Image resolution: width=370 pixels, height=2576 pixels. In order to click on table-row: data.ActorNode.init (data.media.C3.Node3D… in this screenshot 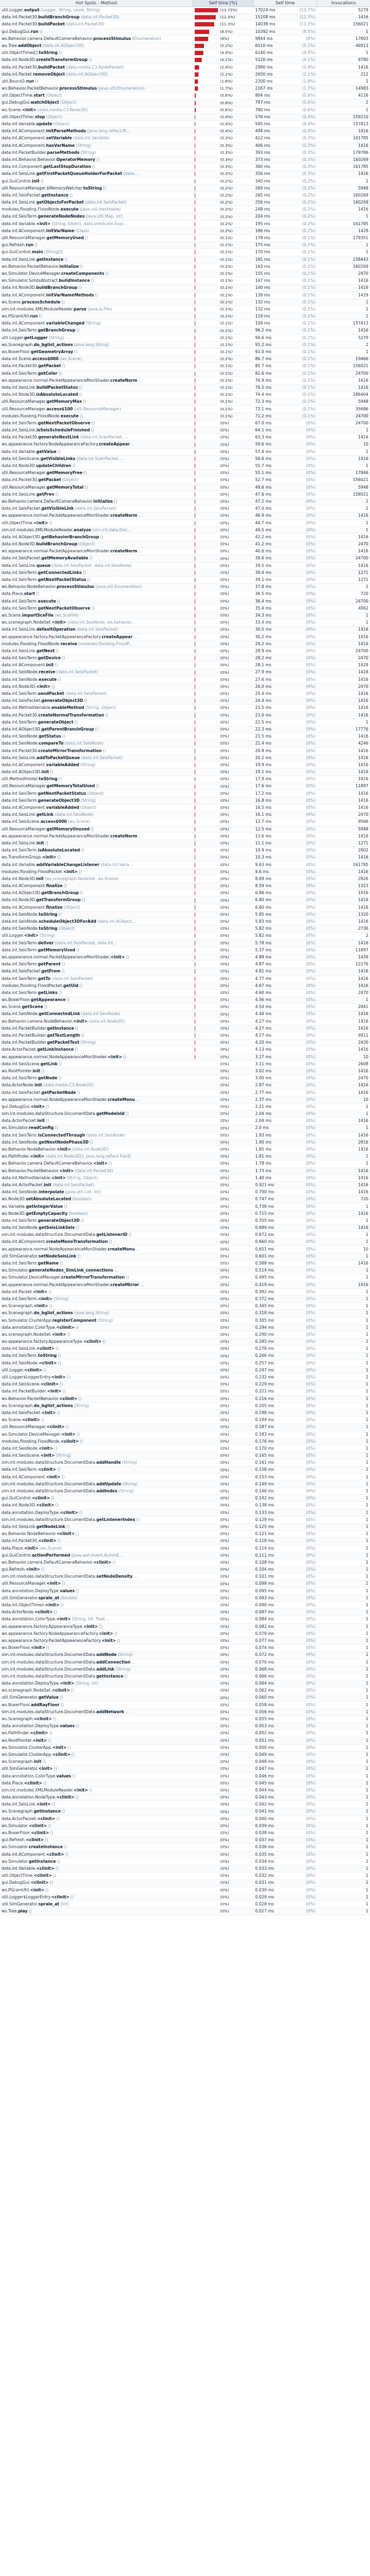, I will do `click(185, 1086)`.